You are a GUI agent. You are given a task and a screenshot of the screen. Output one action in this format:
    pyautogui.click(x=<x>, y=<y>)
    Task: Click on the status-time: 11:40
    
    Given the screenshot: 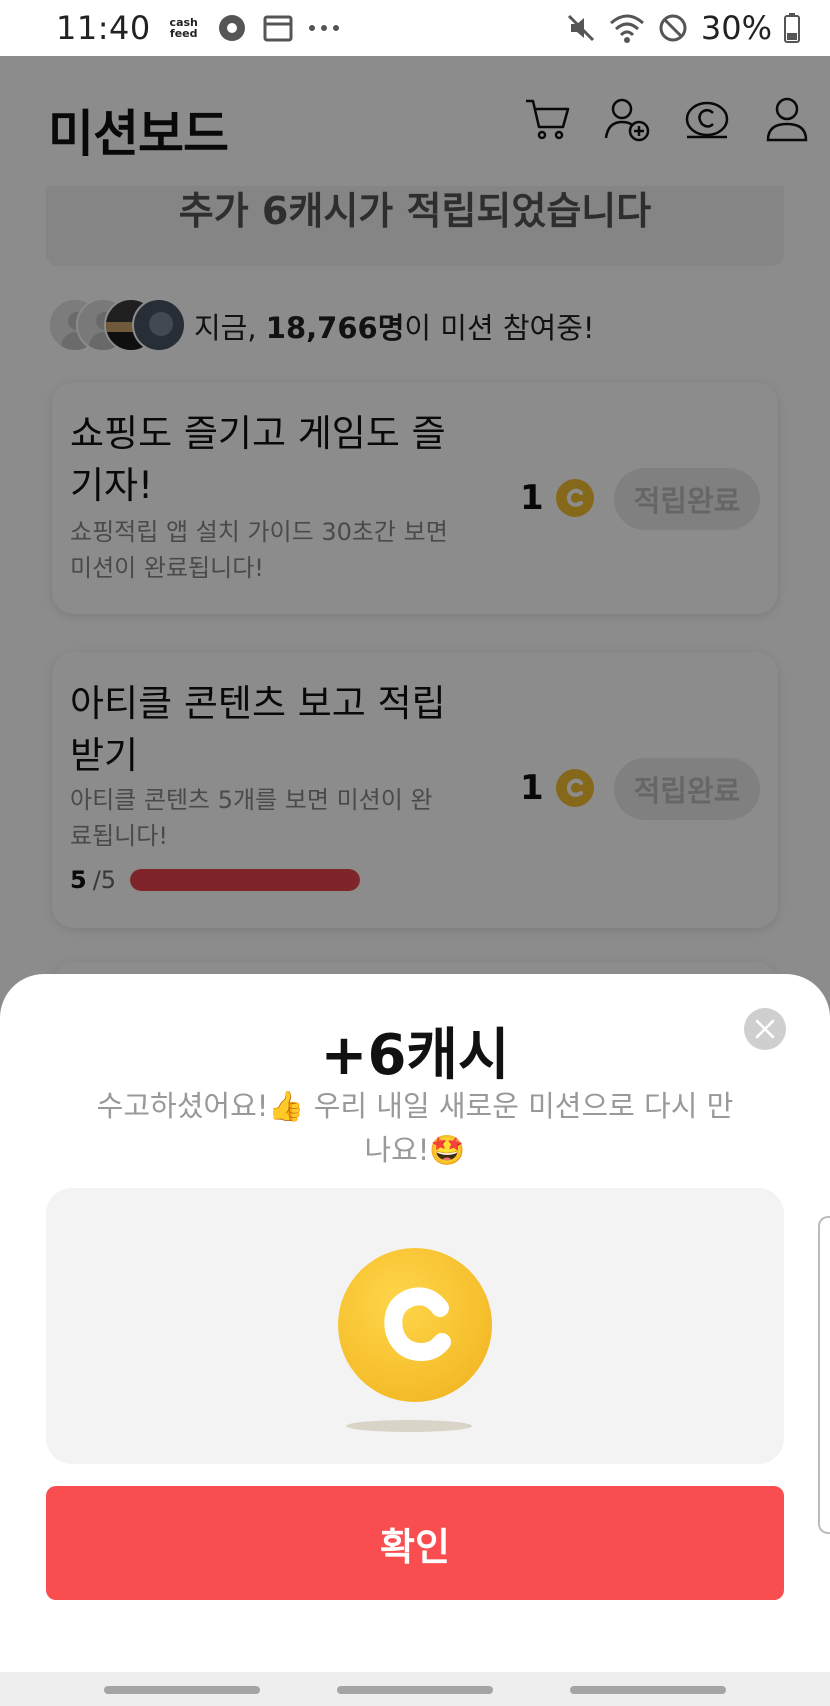 What is the action you would take?
    pyautogui.click(x=103, y=28)
    